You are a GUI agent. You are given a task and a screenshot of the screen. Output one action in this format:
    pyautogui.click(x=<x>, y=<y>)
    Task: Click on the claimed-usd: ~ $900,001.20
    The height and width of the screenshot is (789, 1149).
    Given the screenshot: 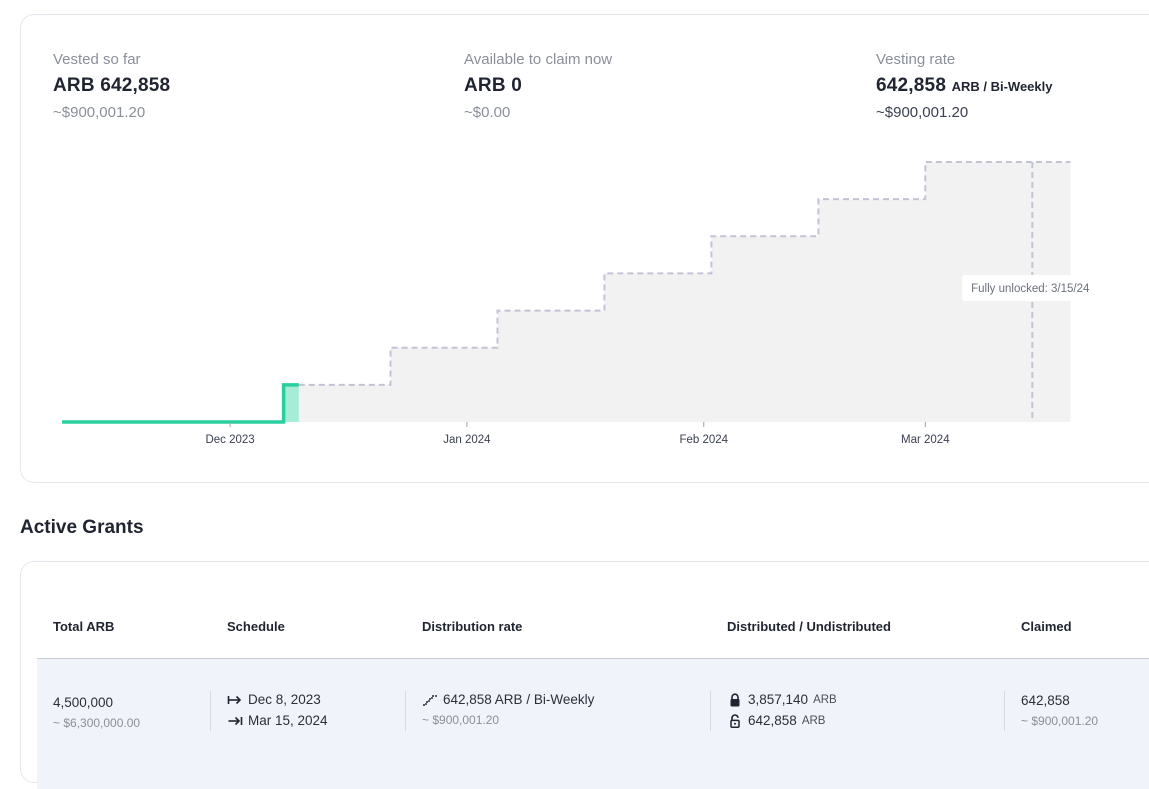 What is the action you would take?
    pyautogui.click(x=1060, y=721)
    